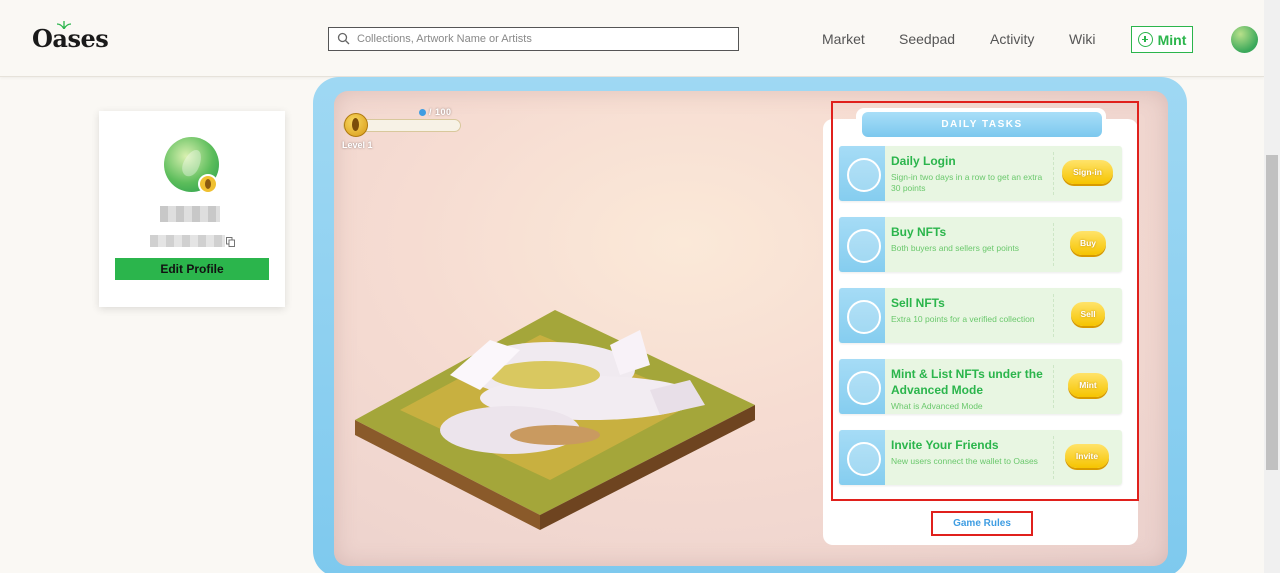  Describe the element at coordinates (440, 112) in the screenshot. I see `points-text: / 100` at that location.